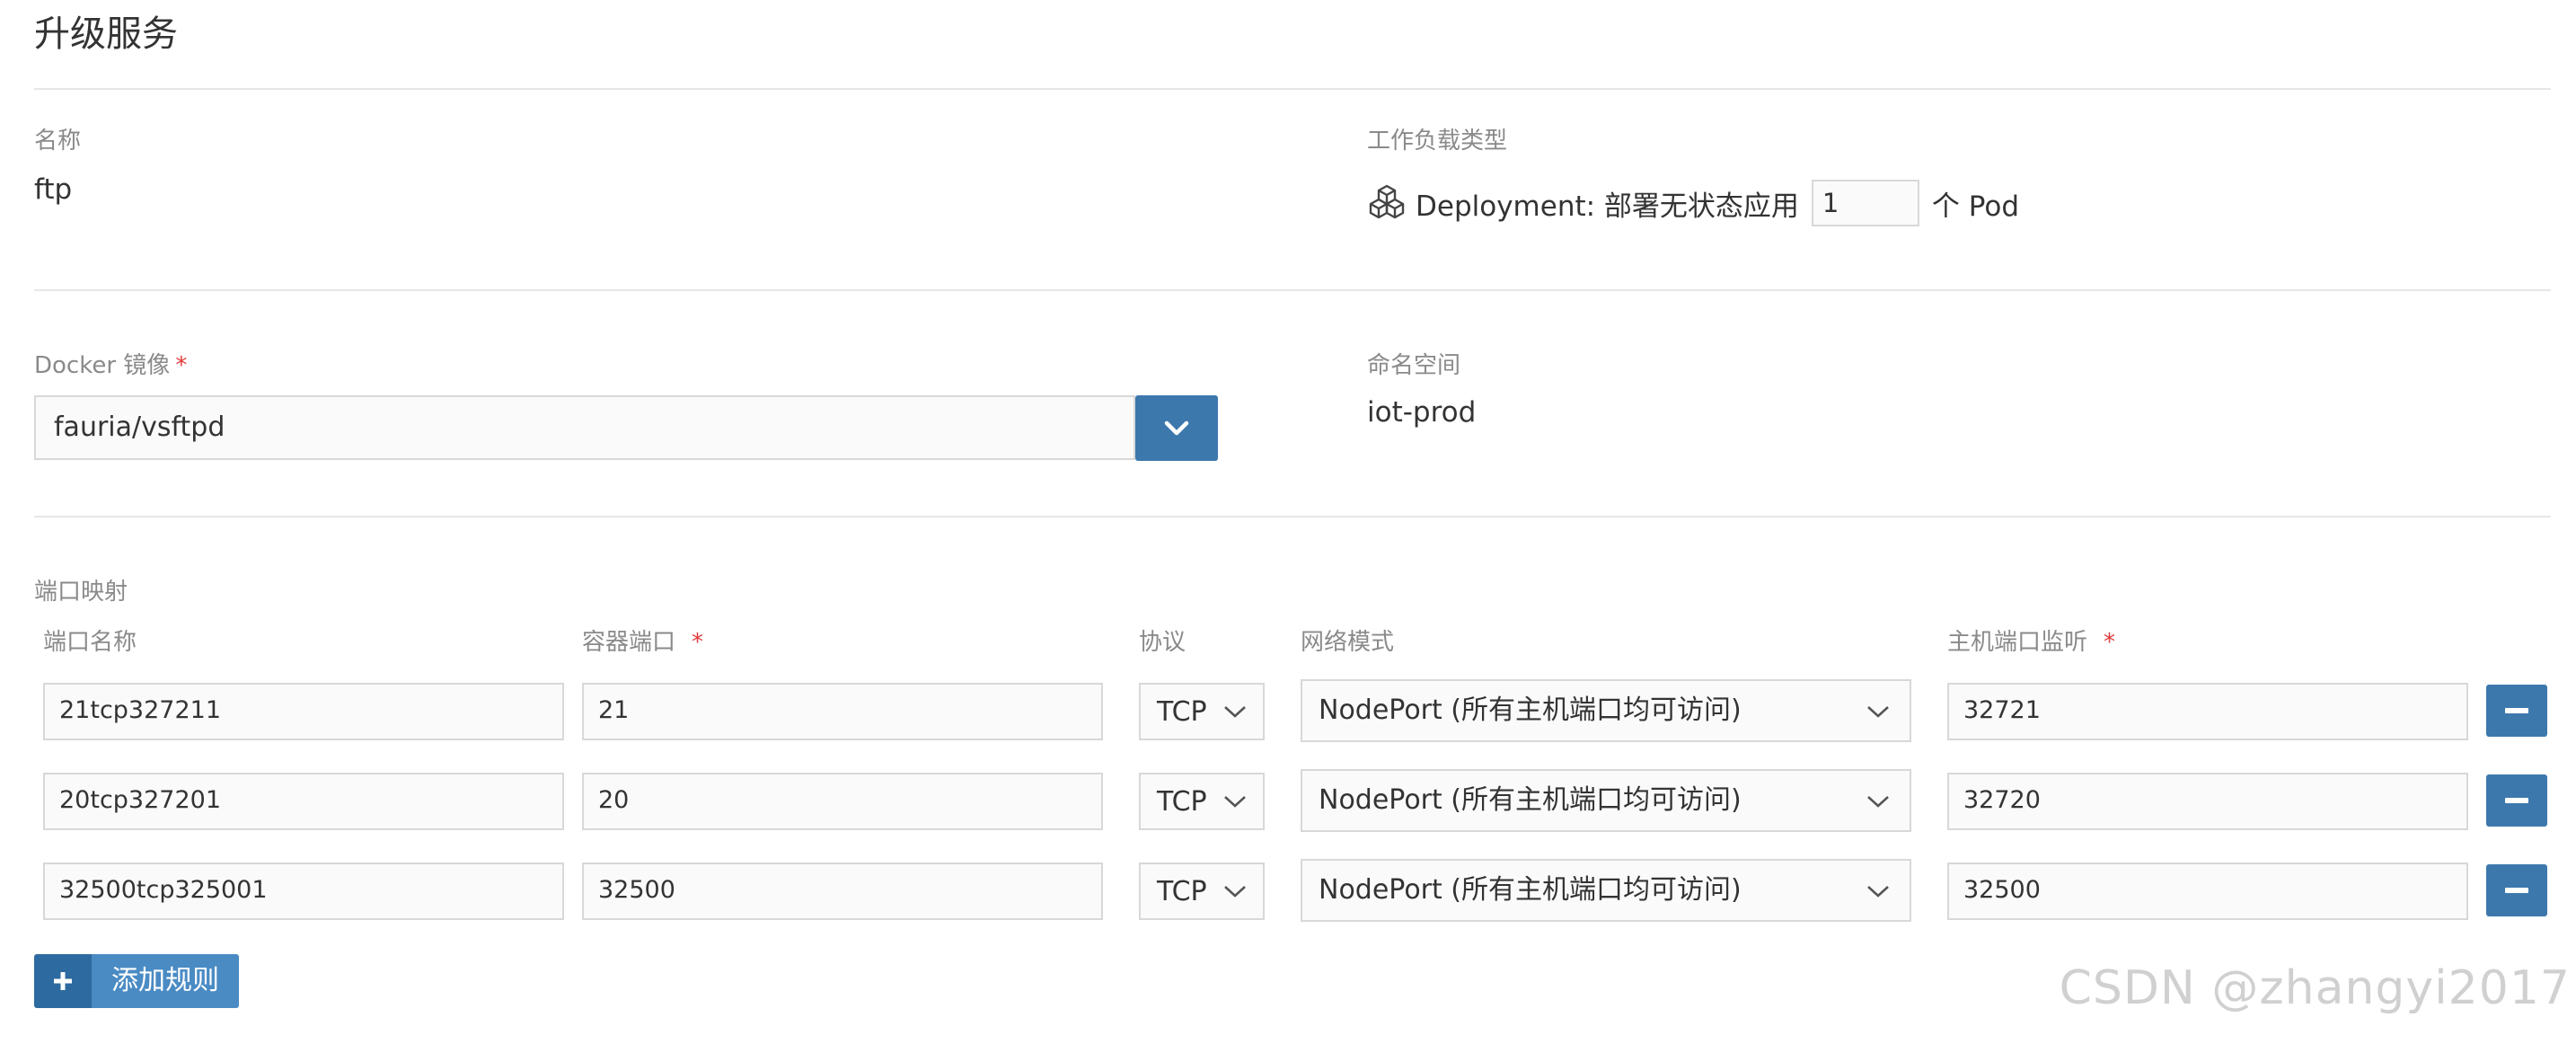  I want to click on port-name-input: 32500tcp325001, so click(303, 891).